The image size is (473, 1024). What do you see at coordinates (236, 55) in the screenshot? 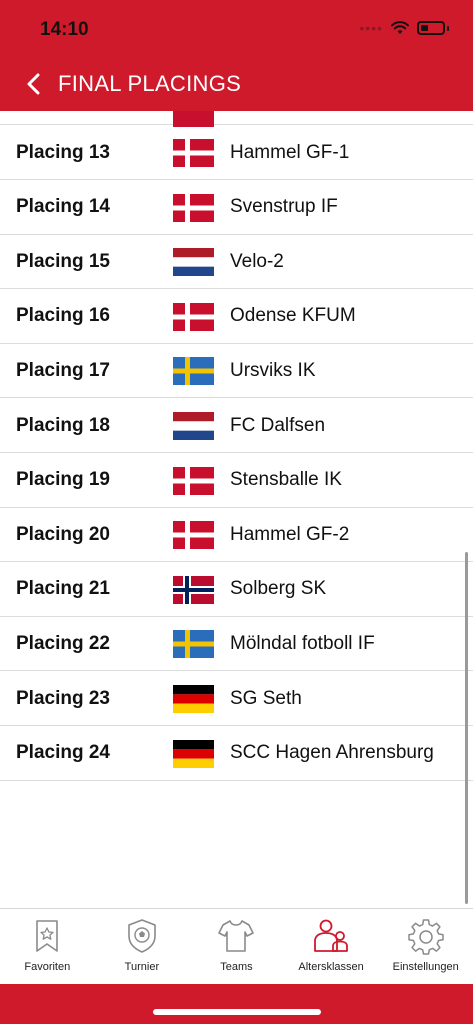
I see `app-header: 14:10 •••• FINAL PLACINGS` at bounding box center [236, 55].